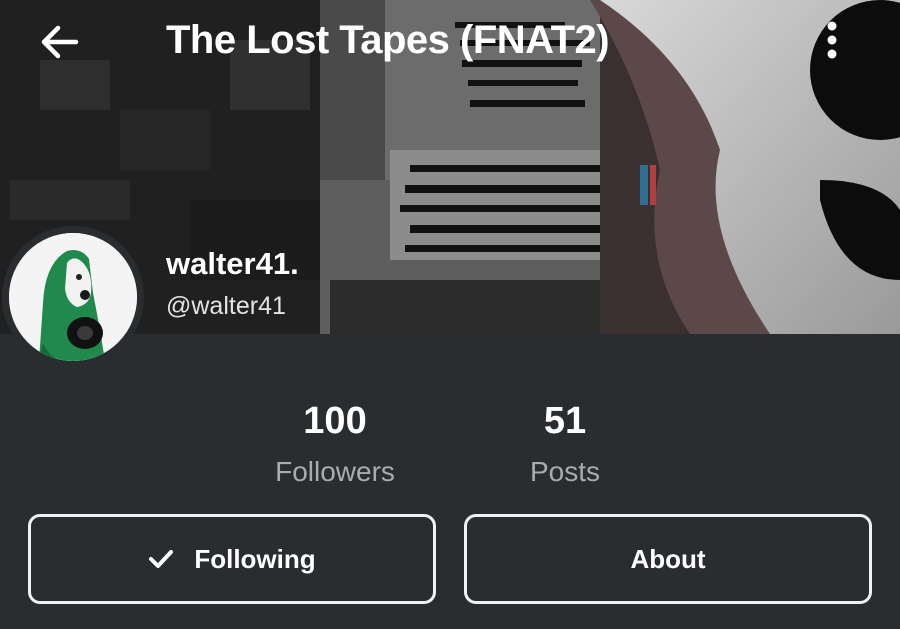 The image size is (900, 629). I want to click on followers-stat: 100 Followers, so click(335, 444).